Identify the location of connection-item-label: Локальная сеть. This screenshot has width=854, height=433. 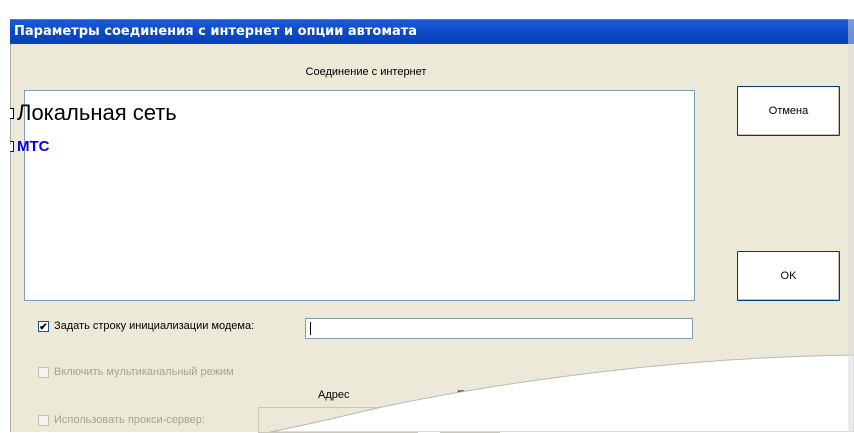
(97, 112).